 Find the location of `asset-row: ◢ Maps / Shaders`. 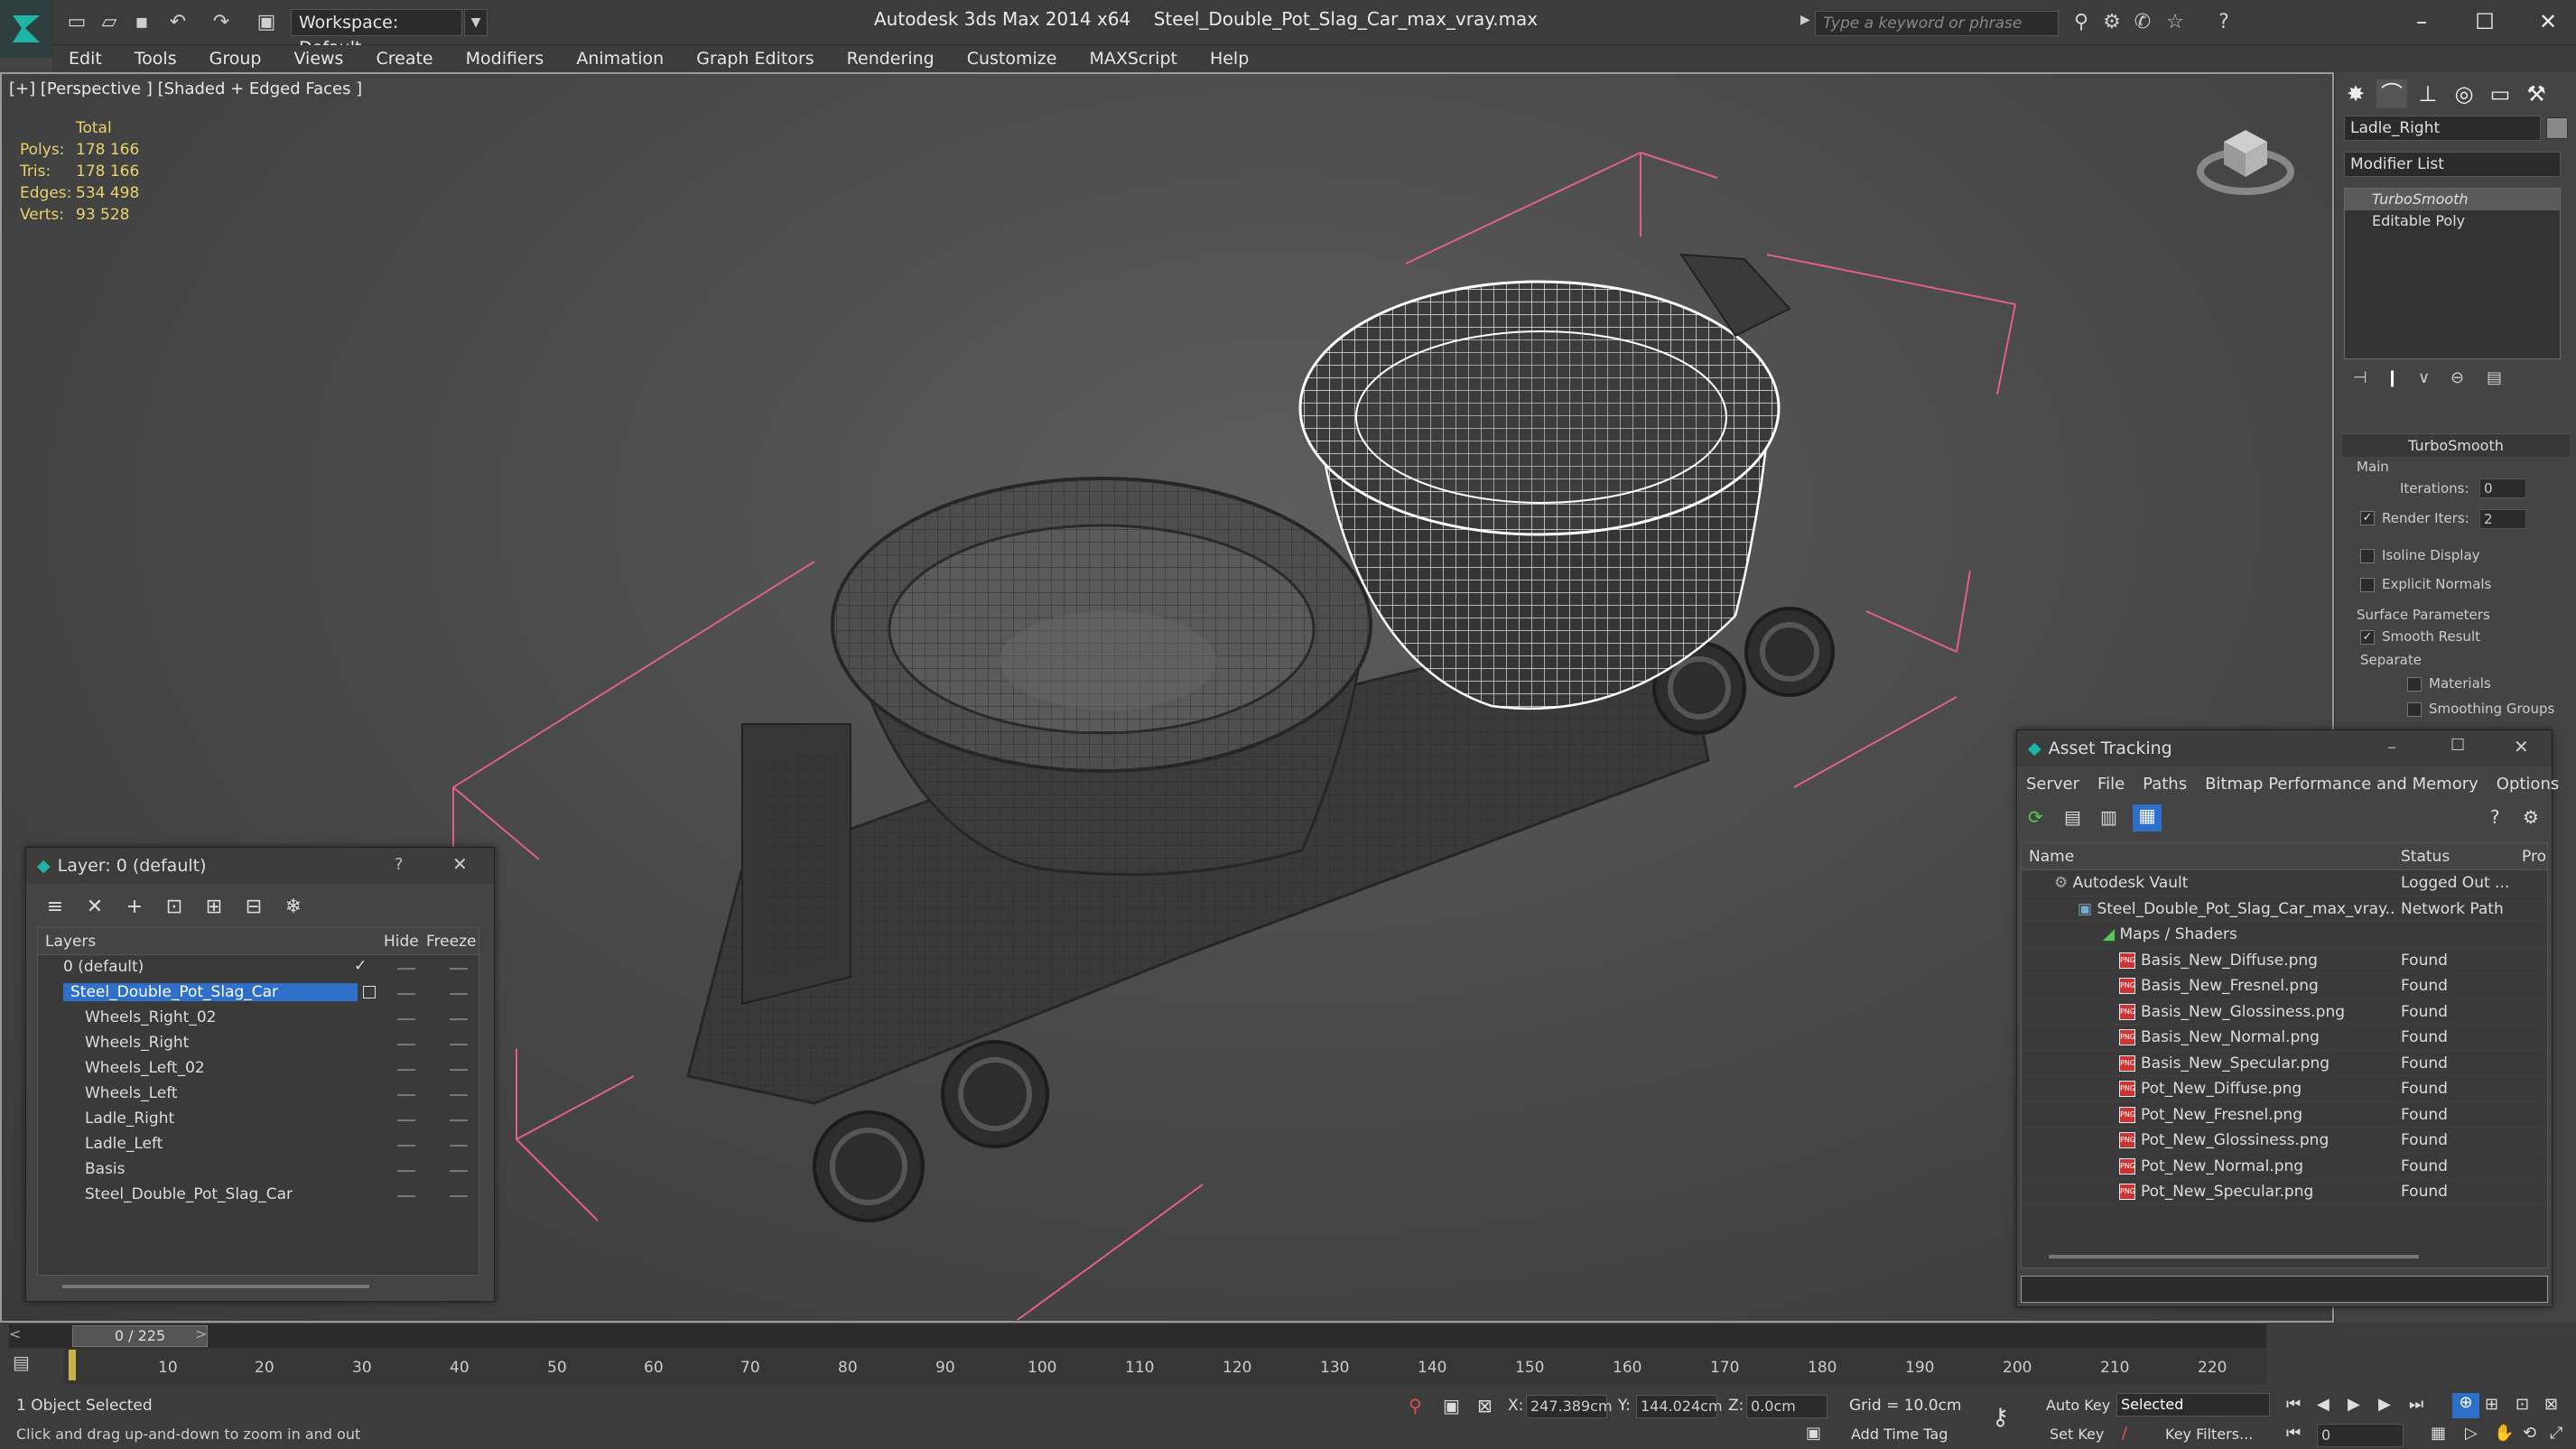

asset-row: ◢ Maps / Shaders is located at coordinates (2284, 935).